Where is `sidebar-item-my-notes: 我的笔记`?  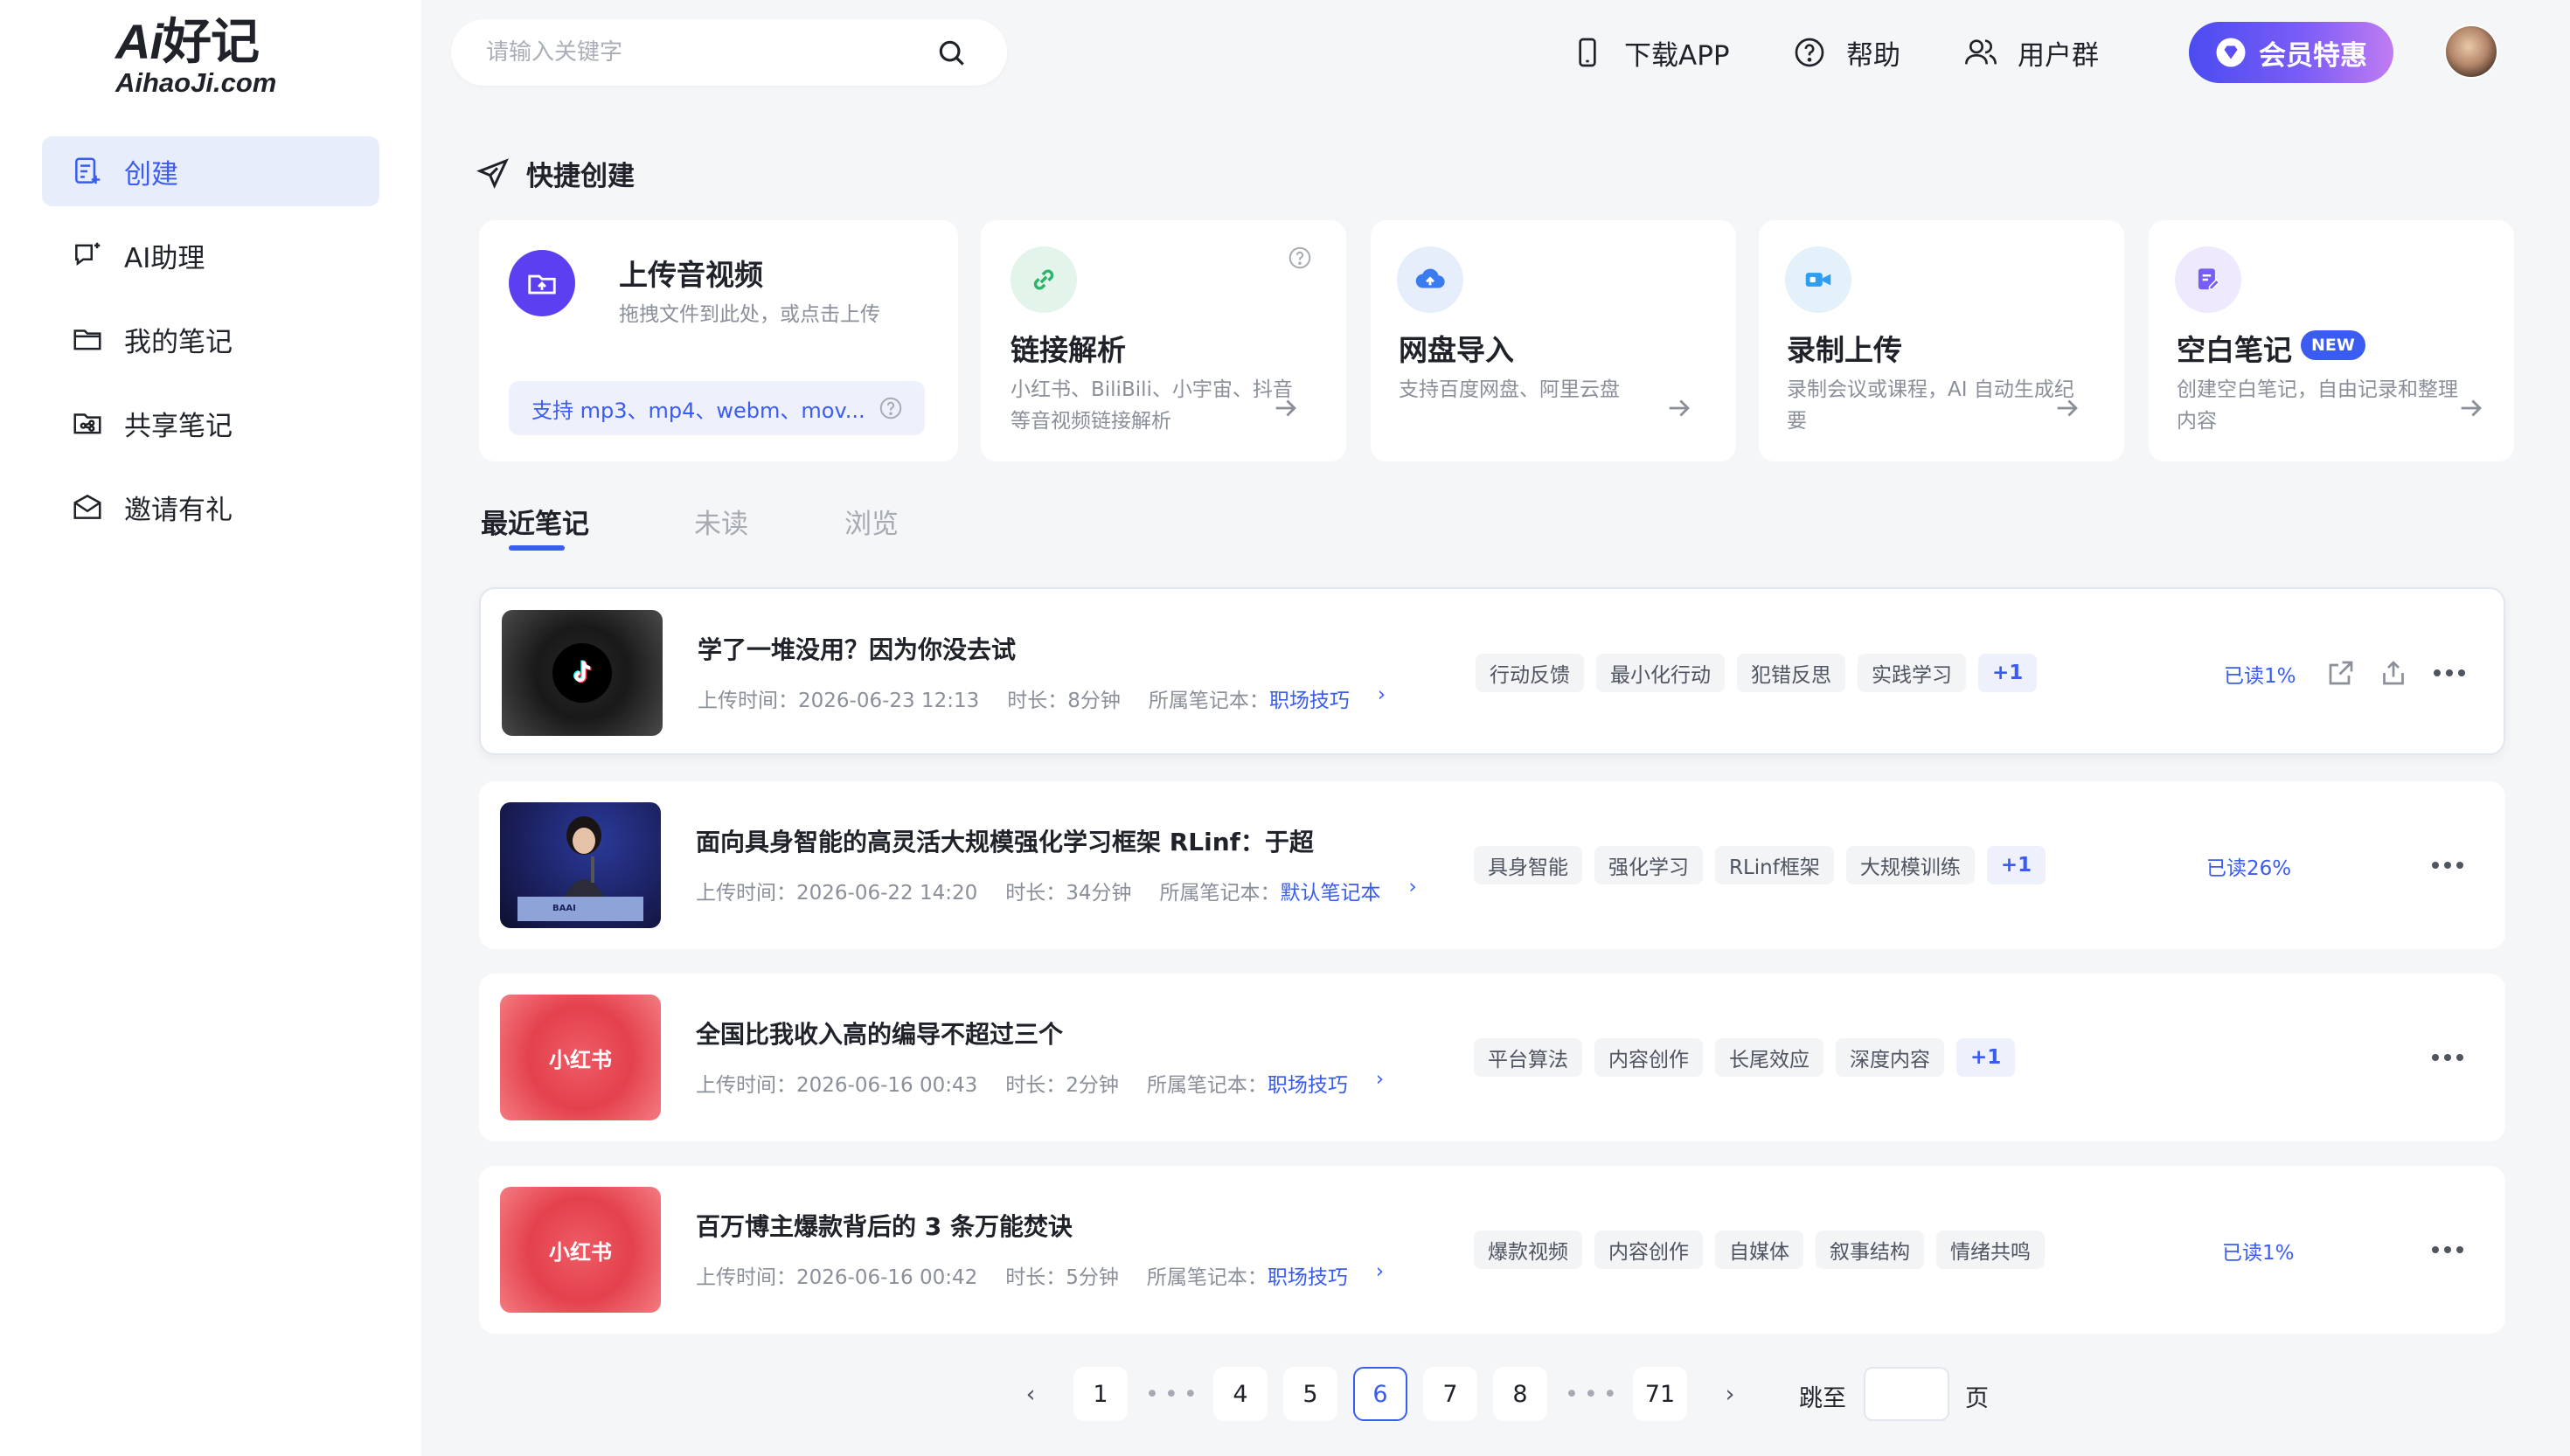 sidebar-item-my-notes: 我的笔记 is located at coordinates (210, 339).